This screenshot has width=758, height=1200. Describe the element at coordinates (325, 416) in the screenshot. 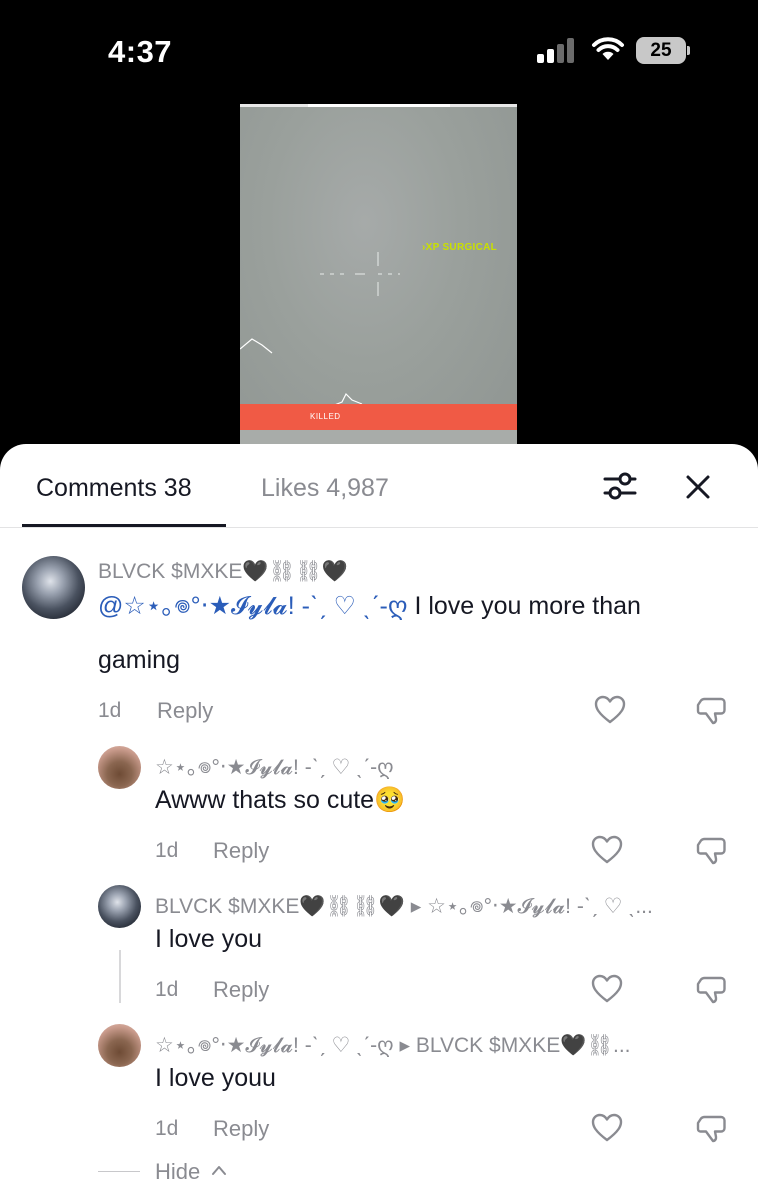

I see `killed-banner-text: KILLED` at that location.